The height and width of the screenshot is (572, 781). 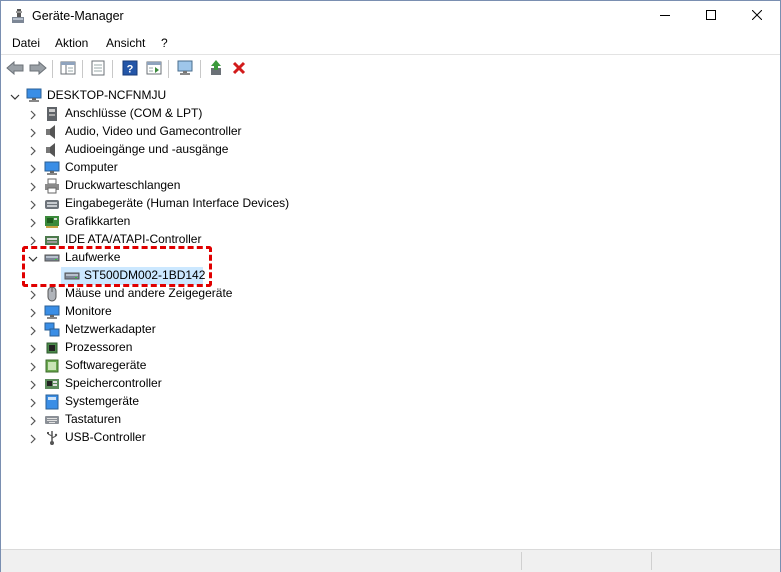 What do you see at coordinates (390, 222) in the screenshot?
I see `tree-item-category: Grafikkarten` at bounding box center [390, 222].